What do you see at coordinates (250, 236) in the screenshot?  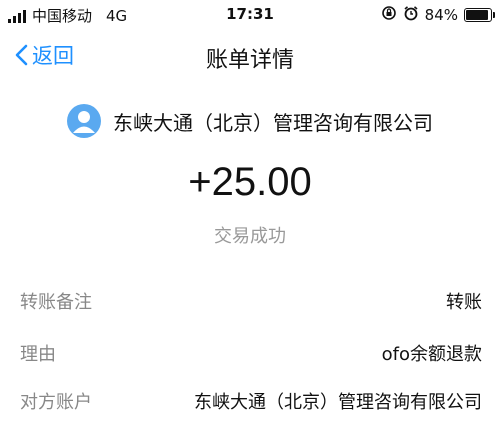 I see `trade-status: 交易成功` at bounding box center [250, 236].